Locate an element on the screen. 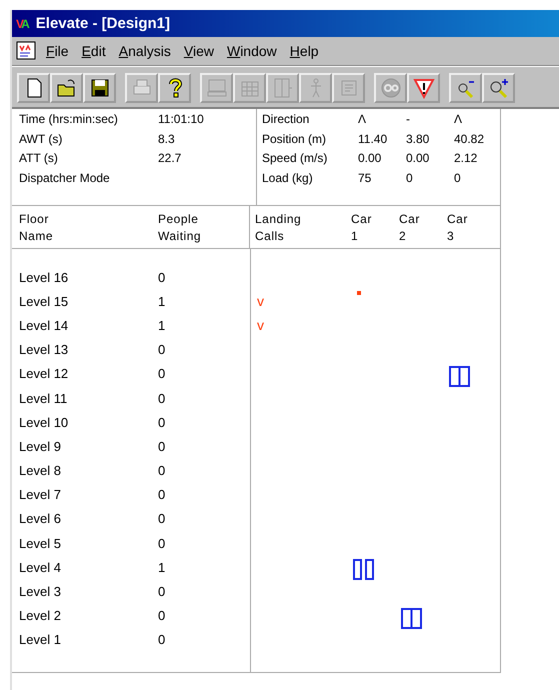 This screenshot has width=559, height=690. floor-name: Level 1 is located at coordinates (40, 640).